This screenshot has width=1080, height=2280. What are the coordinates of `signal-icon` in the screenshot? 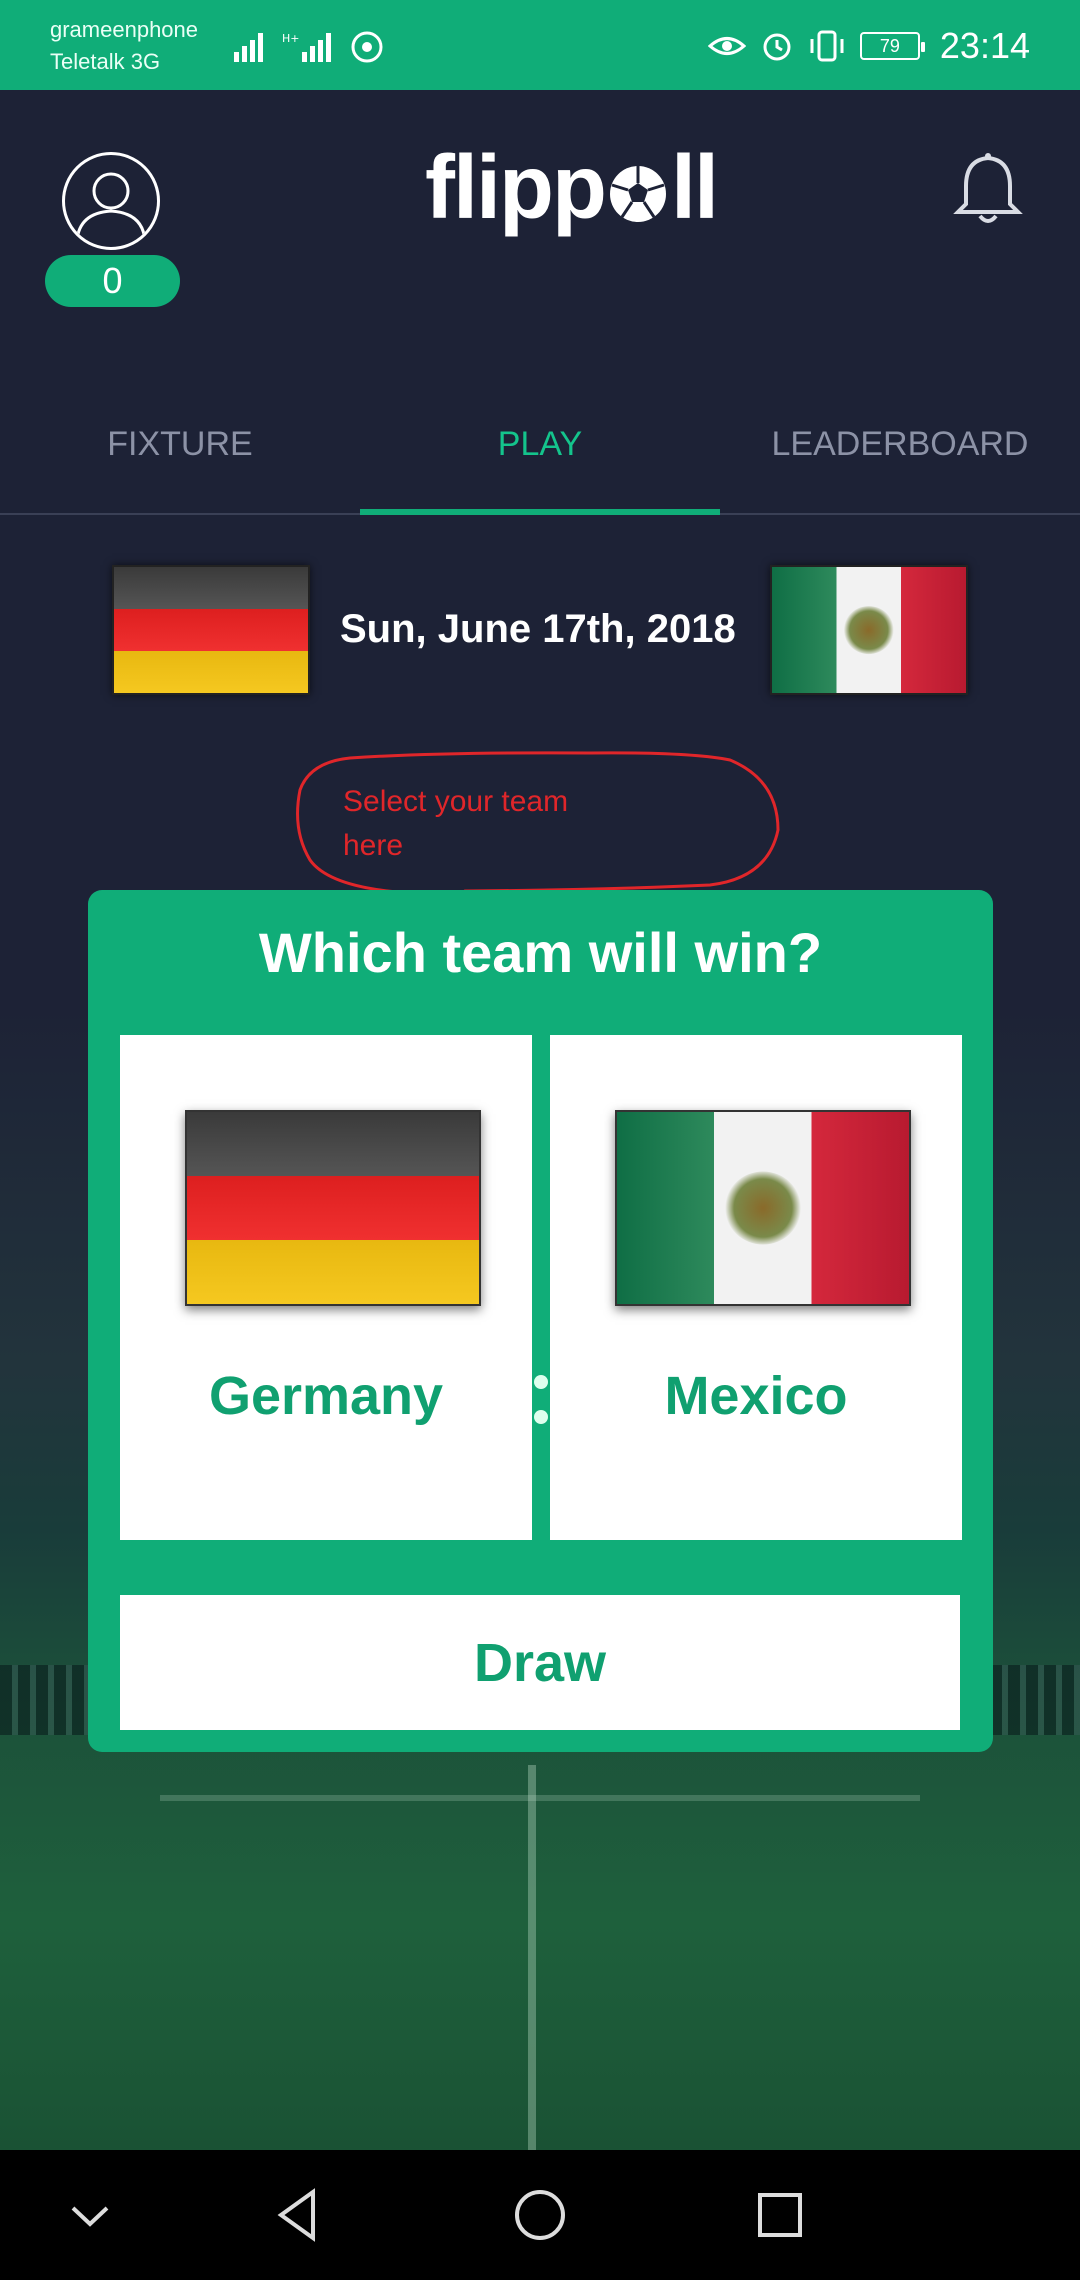 It's located at (248, 47).